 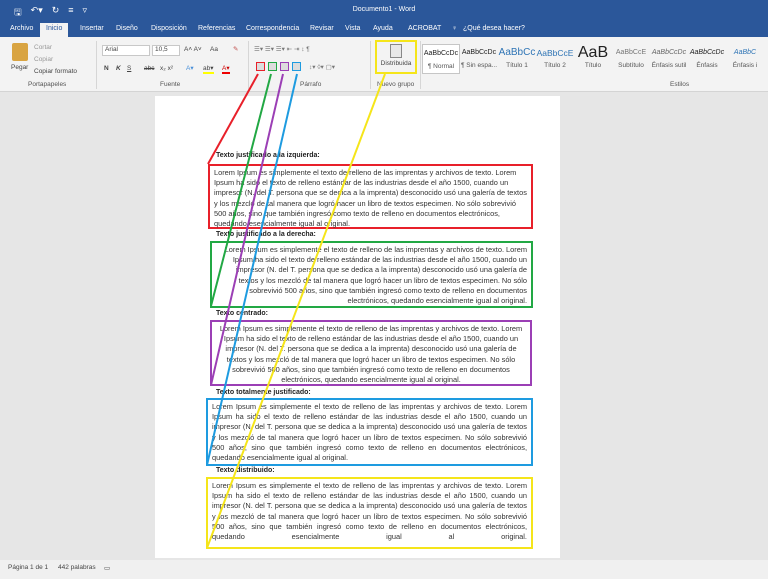 I want to click on tab-vista: Vista, so click(x=352, y=28).